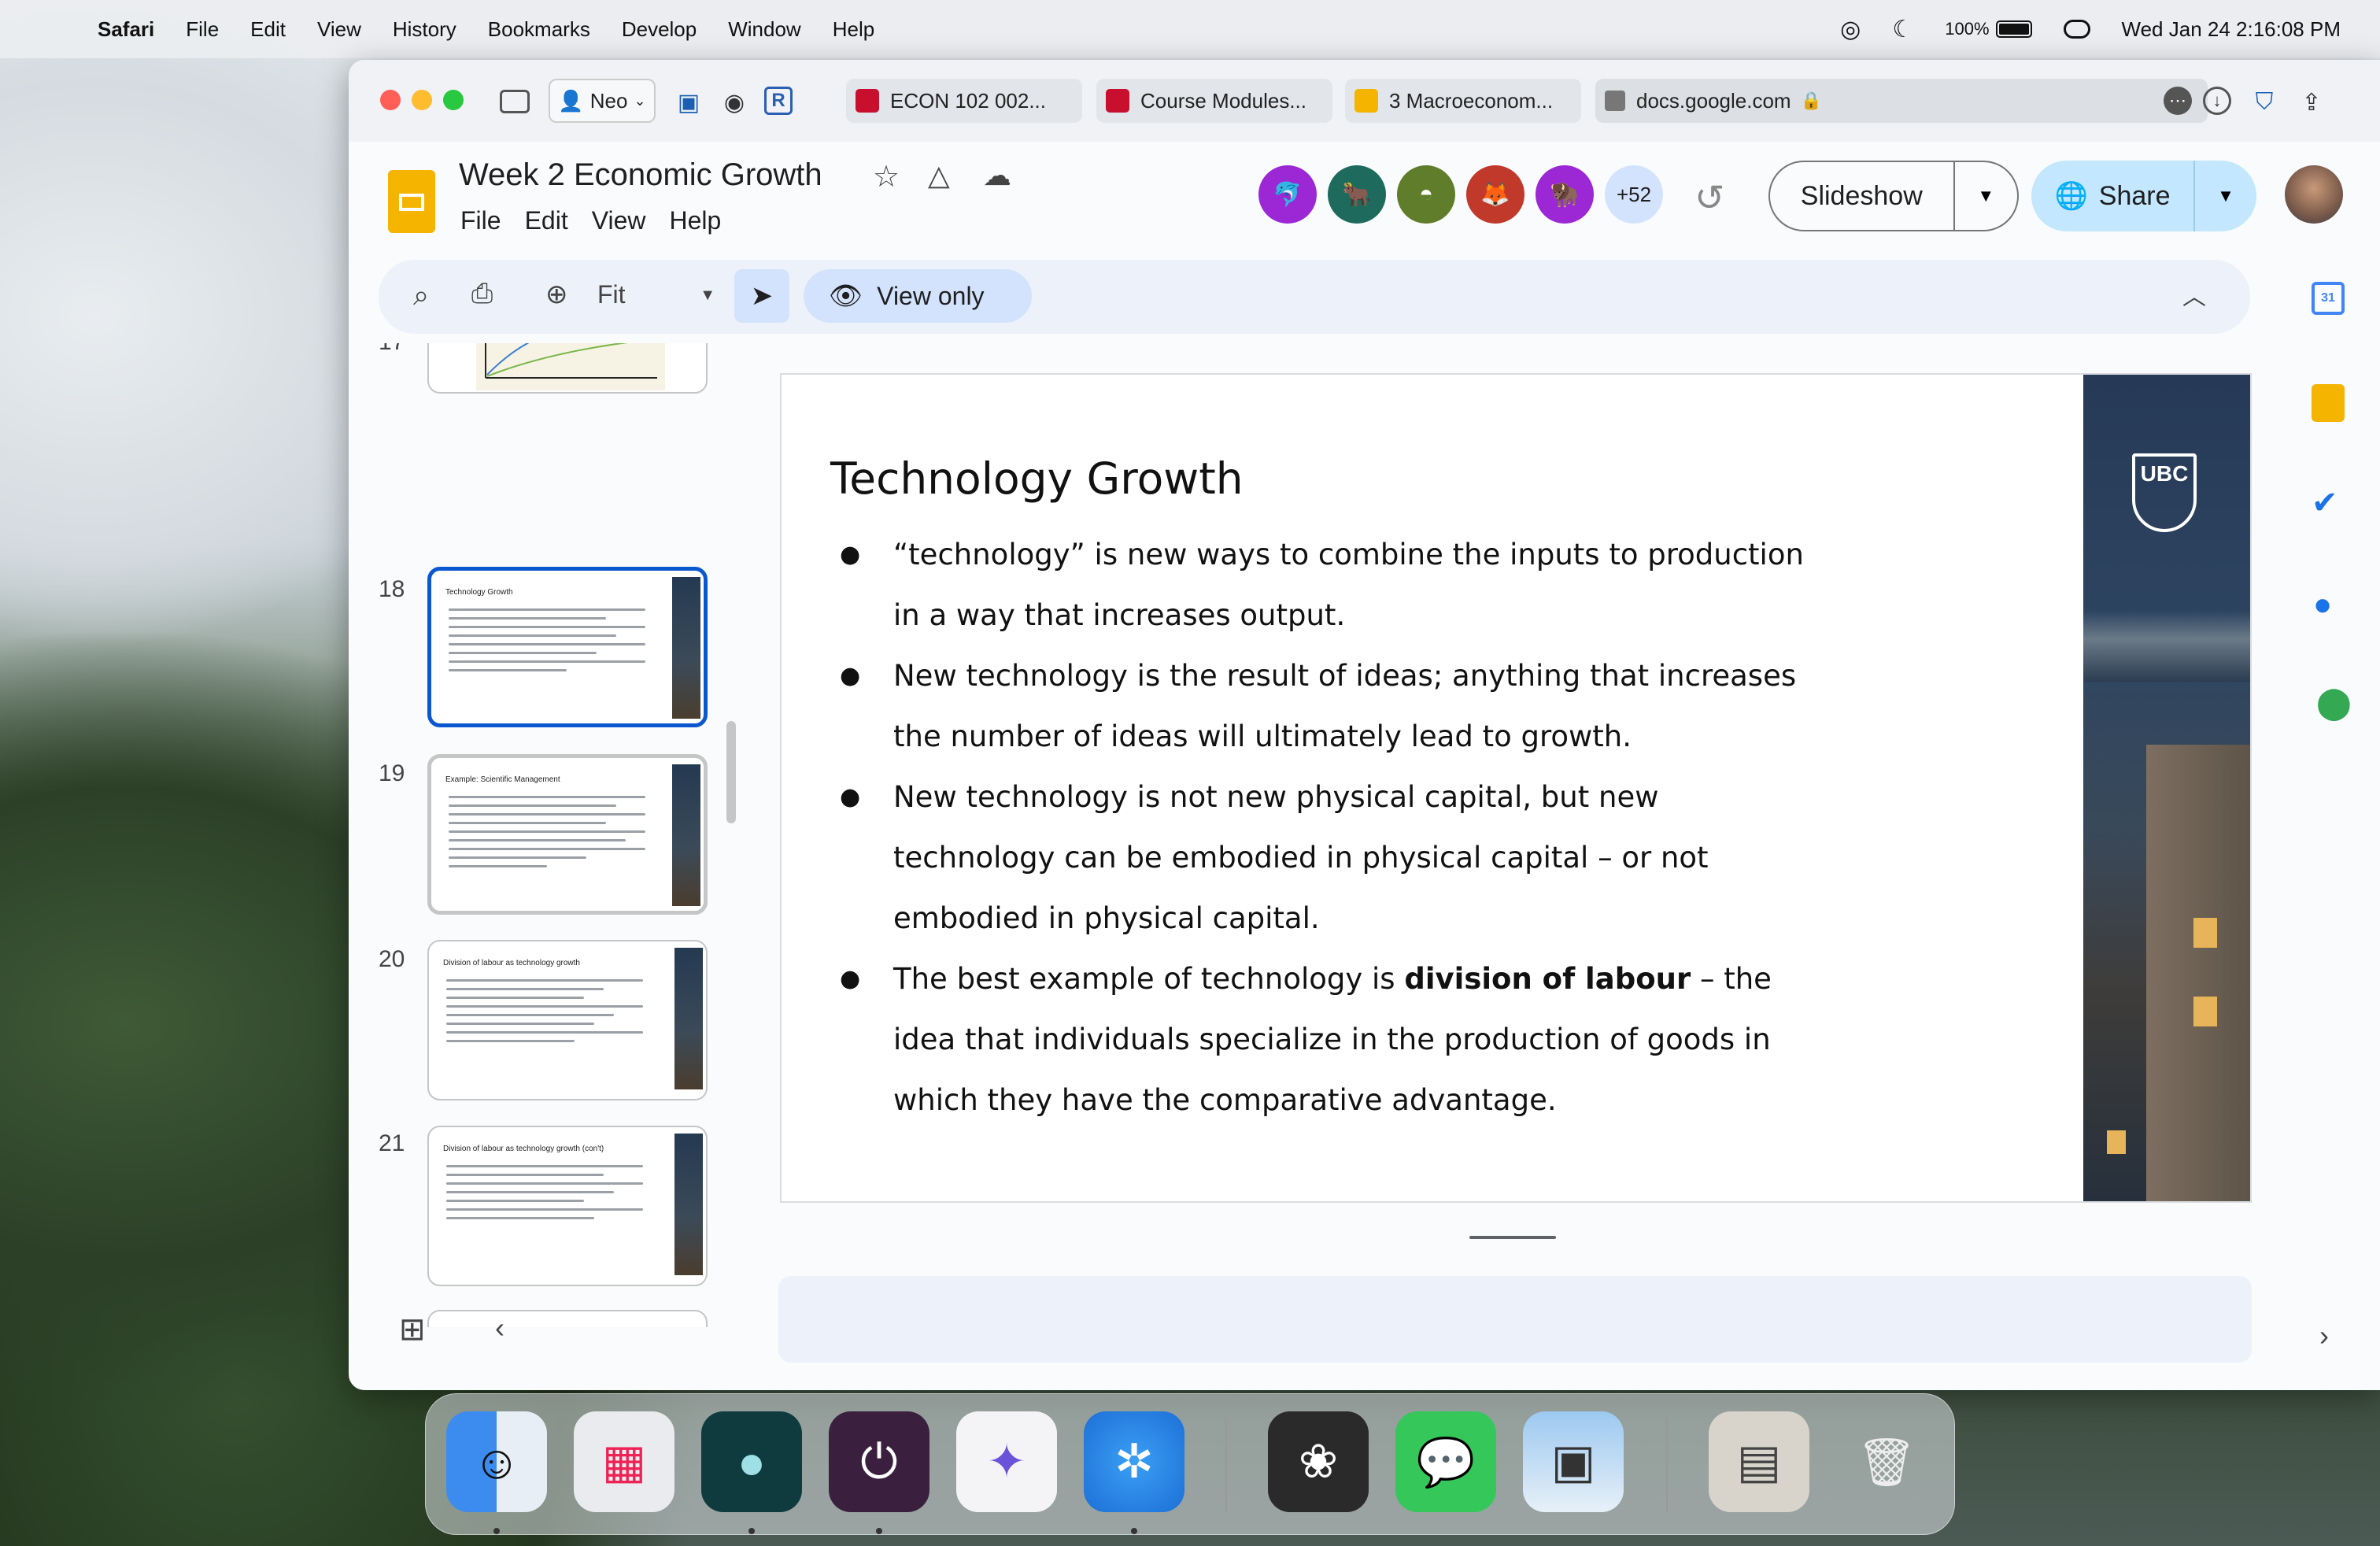 The width and height of the screenshot is (2380, 1546). What do you see at coordinates (854, 29) in the screenshot?
I see `menu-help: Help` at bounding box center [854, 29].